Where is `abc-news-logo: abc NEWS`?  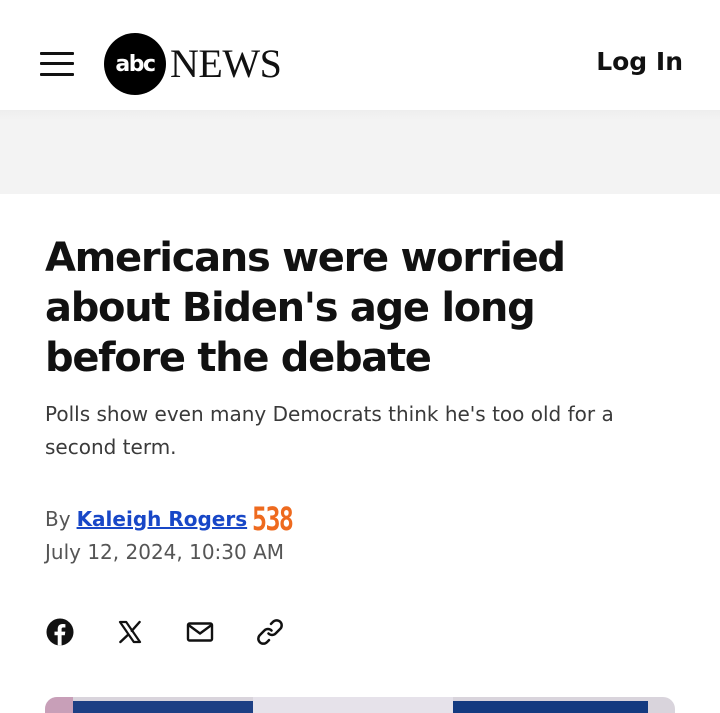
abc-news-logo: abc NEWS is located at coordinates (193, 64).